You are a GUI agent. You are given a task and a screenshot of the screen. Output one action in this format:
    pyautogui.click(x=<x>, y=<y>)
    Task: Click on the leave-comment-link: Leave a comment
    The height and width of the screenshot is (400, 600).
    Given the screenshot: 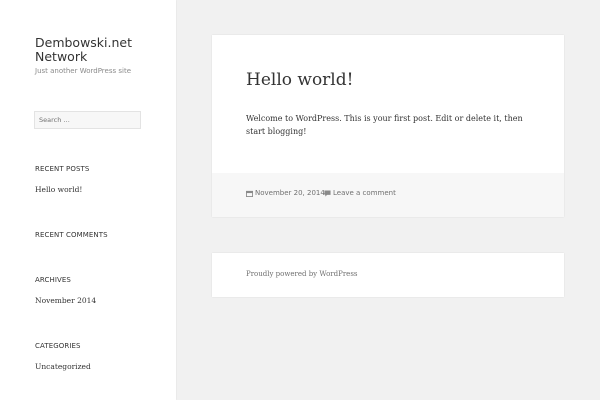 What is the action you would take?
    pyautogui.click(x=364, y=193)
    